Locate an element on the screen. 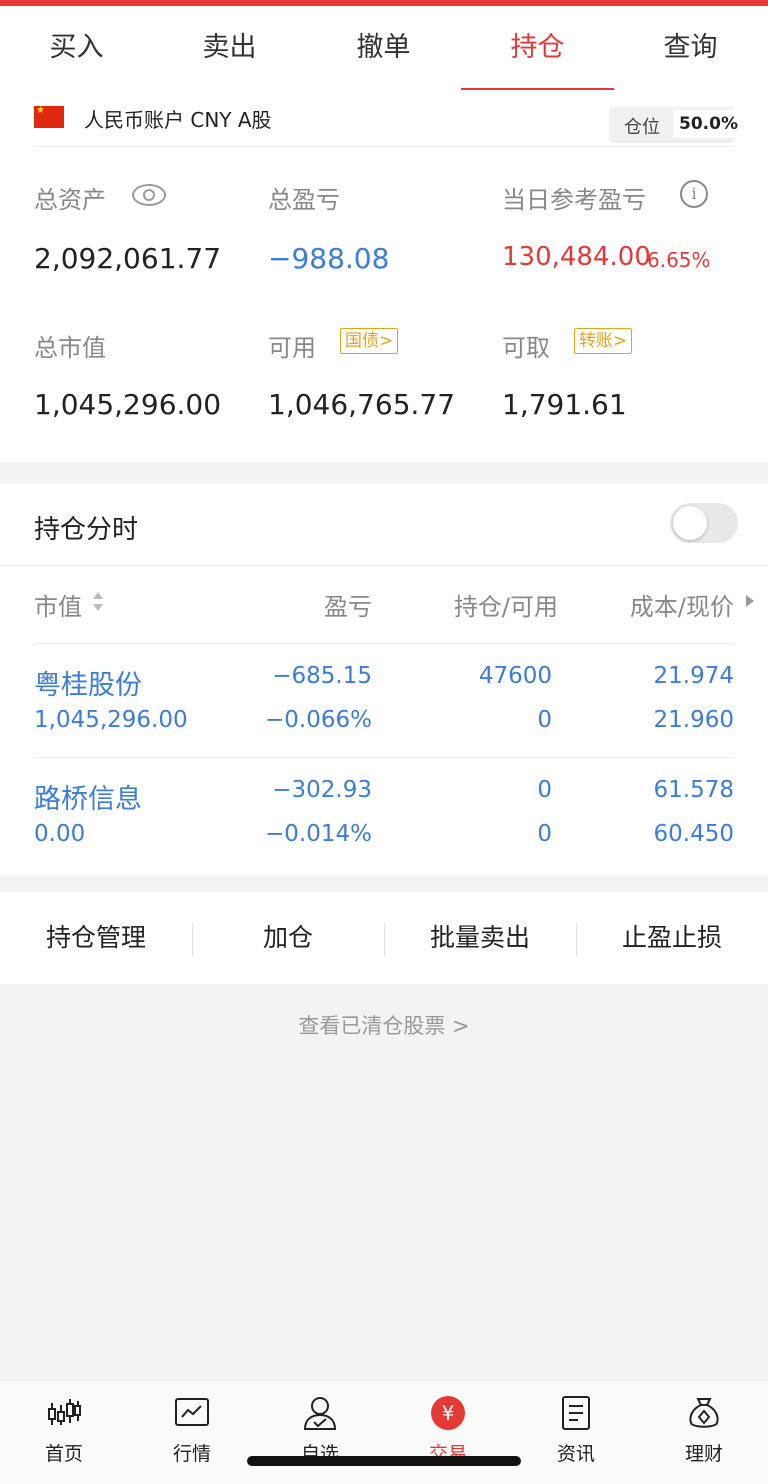  column-header-pl: 盈亏 is located at coordinates (348, 607).